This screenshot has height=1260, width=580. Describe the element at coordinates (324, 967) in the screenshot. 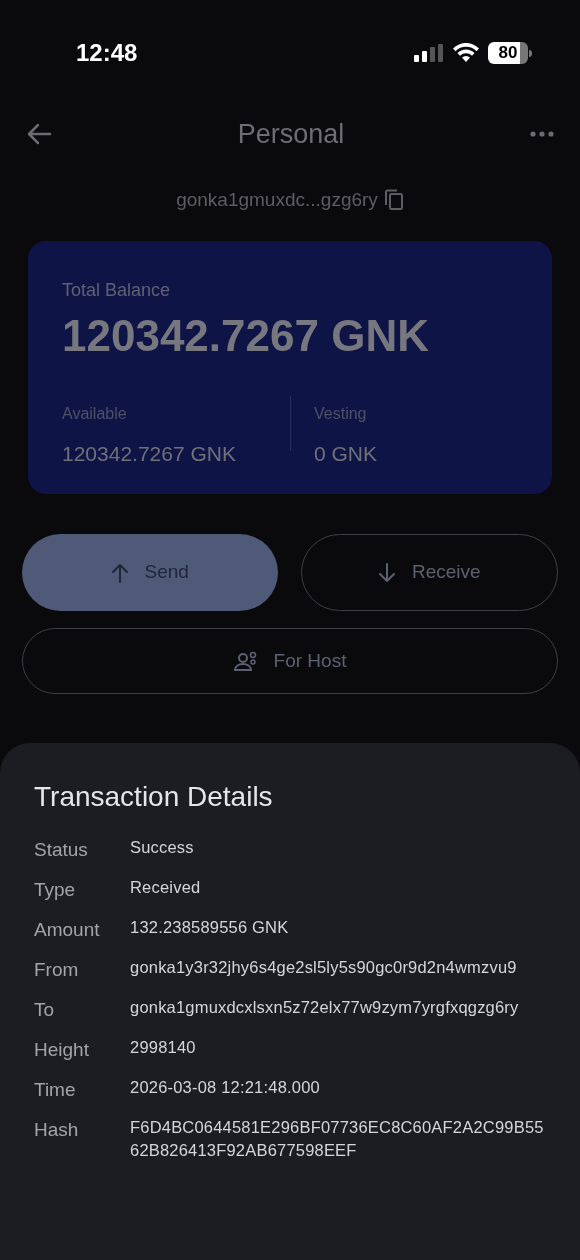

I see `detail-value: gonka1y3r32jhy6s4ge2sl5ly5s90gc0r9d2n4wmzvu9` at that location.